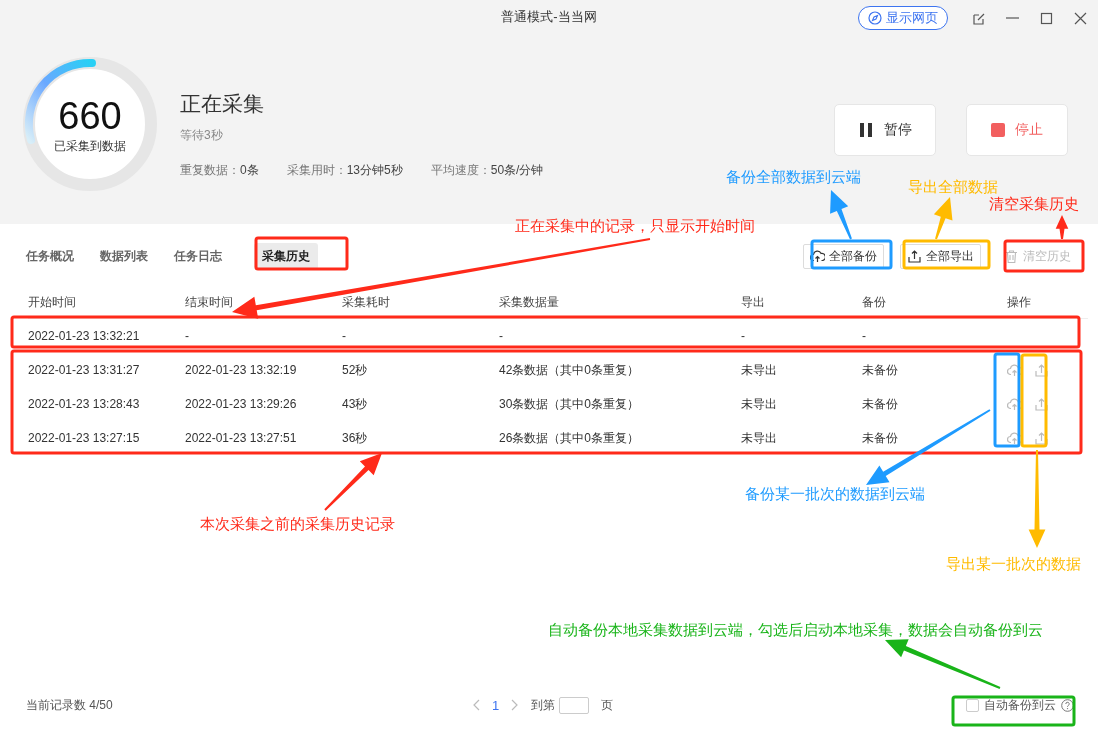 The height and width of the screenshot is (732, 1098). Describe the element at coordinates (496, 705) in the screenshot. I see `page-number: 1` at that location.